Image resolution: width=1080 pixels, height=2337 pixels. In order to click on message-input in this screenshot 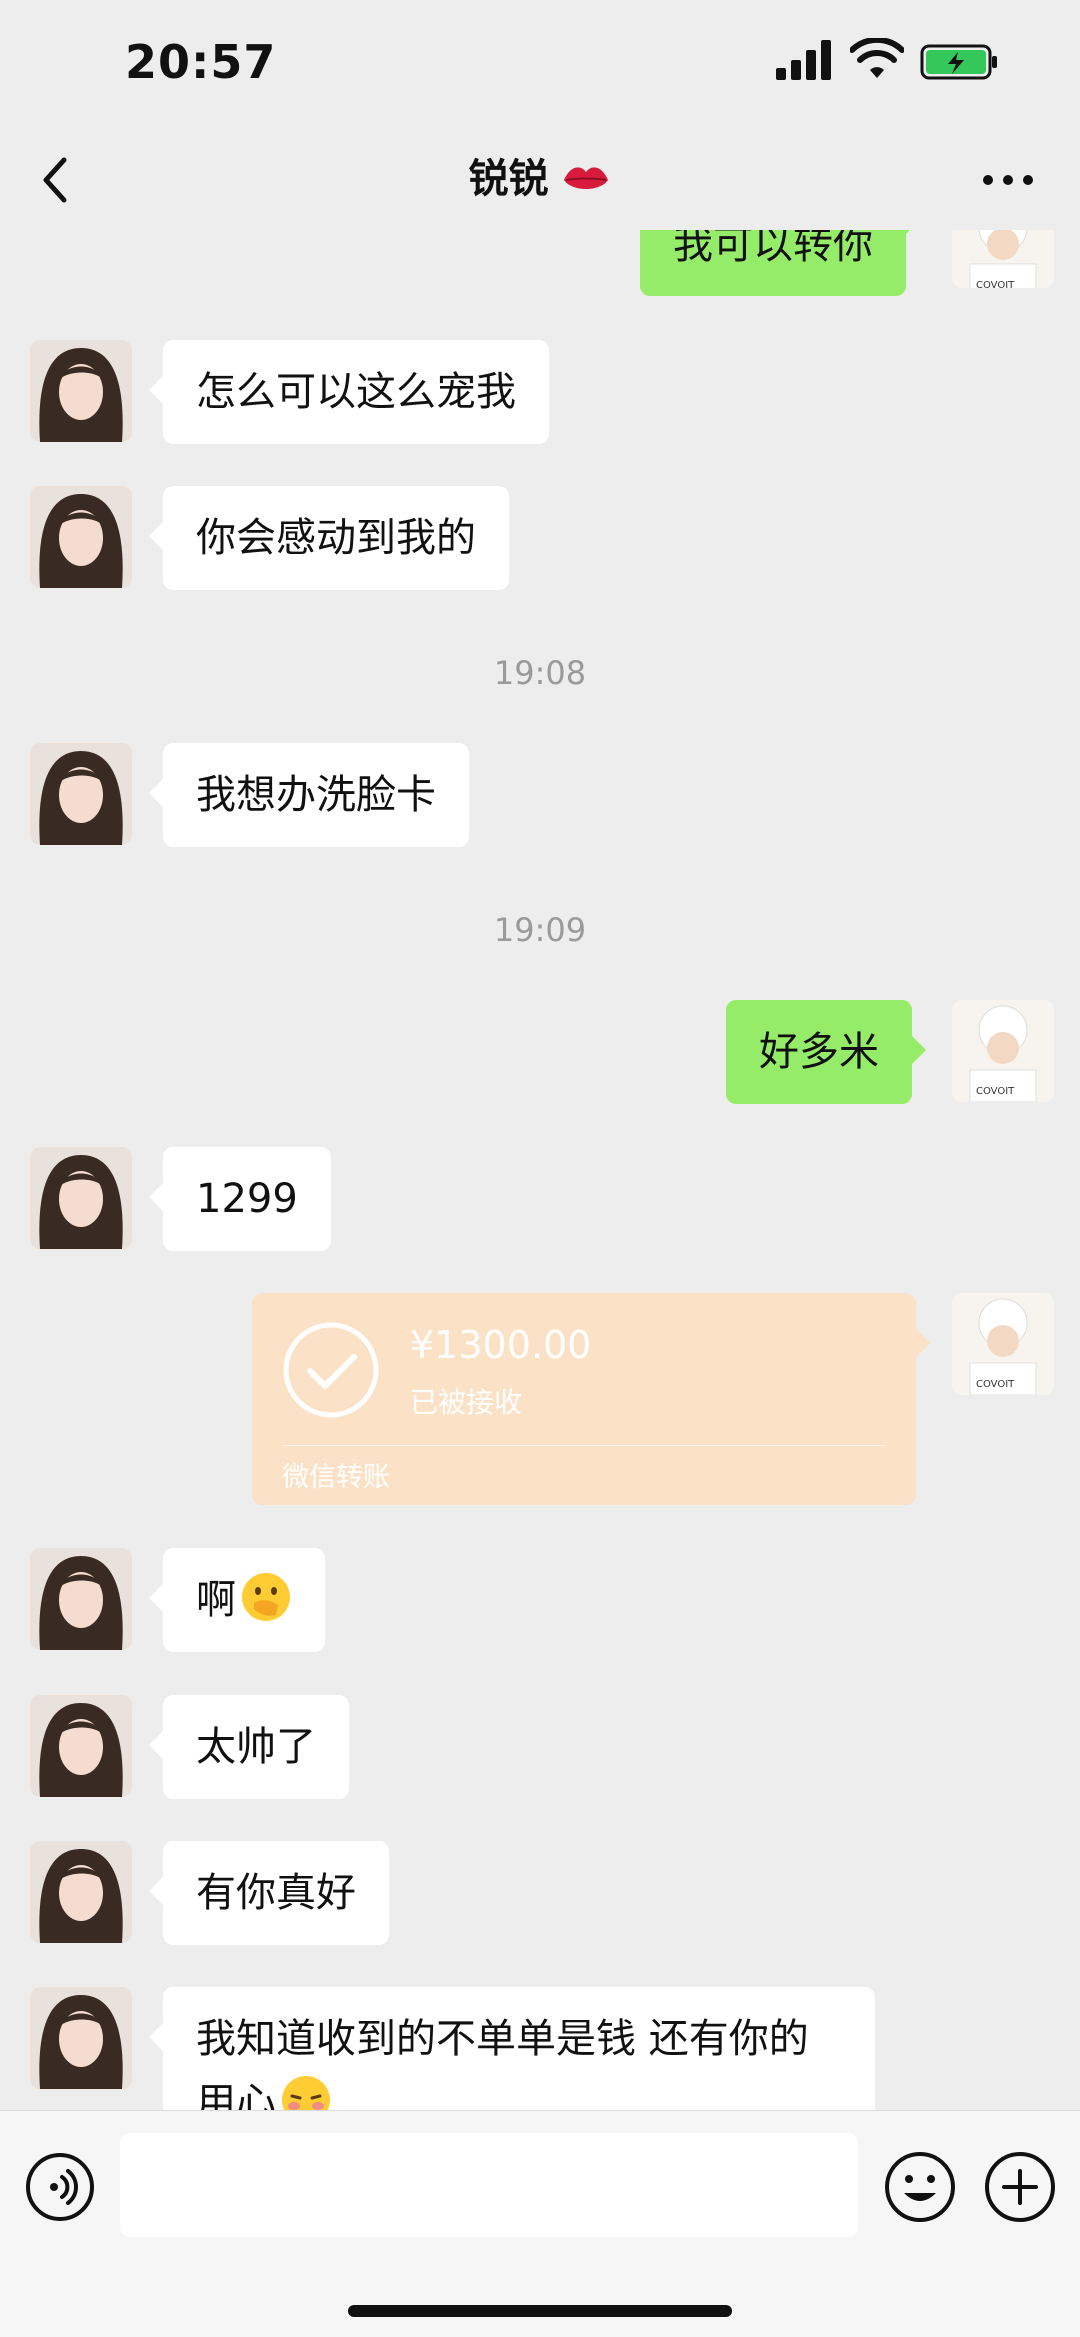, I will do `click(489, 2185)`.